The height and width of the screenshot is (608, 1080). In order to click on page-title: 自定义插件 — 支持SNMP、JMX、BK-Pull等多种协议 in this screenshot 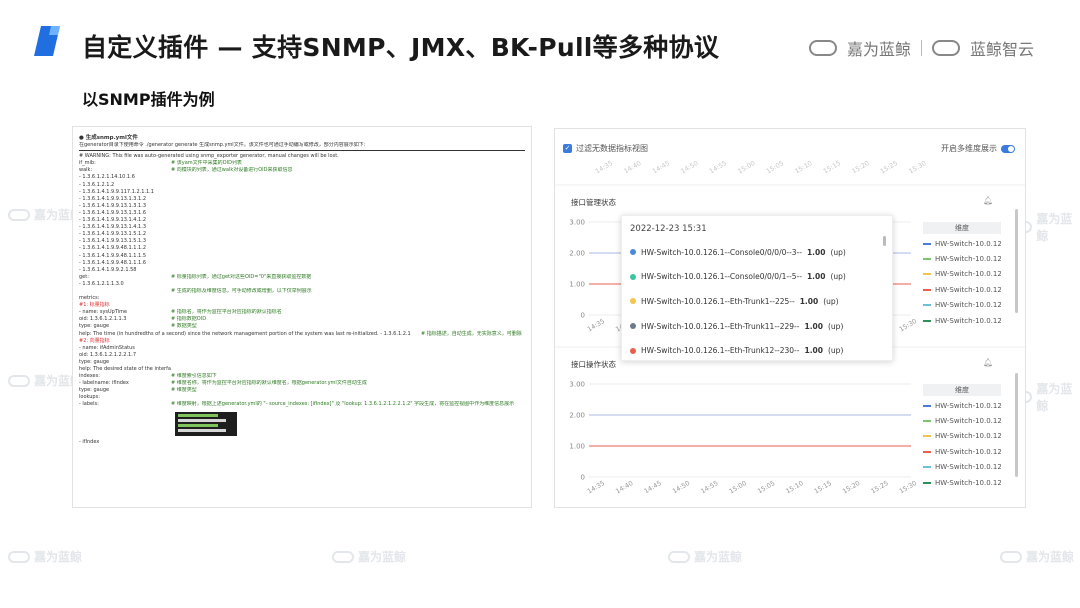, I will do `click(401, 47)`.